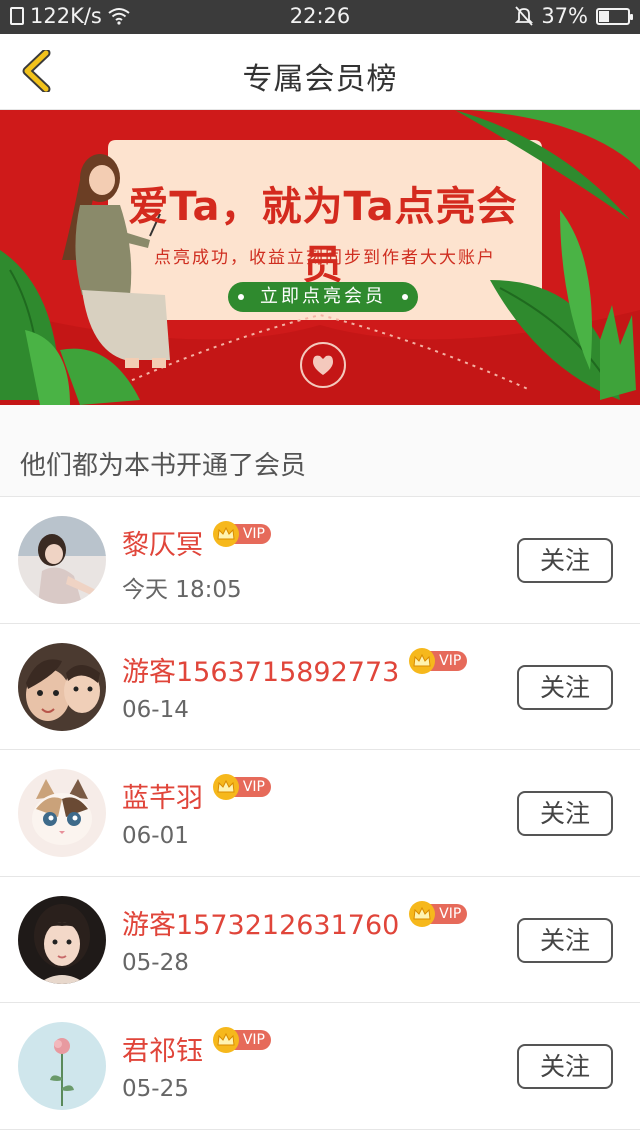 This screenshot has height=1138, width=640. I want to click on top-nav-bar: 专属会员榜, so click(320, 72).